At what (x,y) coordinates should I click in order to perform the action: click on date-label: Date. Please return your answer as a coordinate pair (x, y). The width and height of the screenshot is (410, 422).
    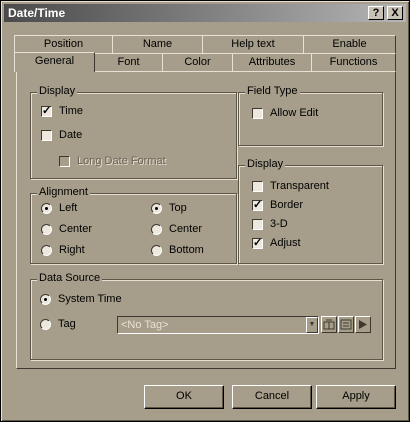
    Looking at the image, I should click on (71, 135).